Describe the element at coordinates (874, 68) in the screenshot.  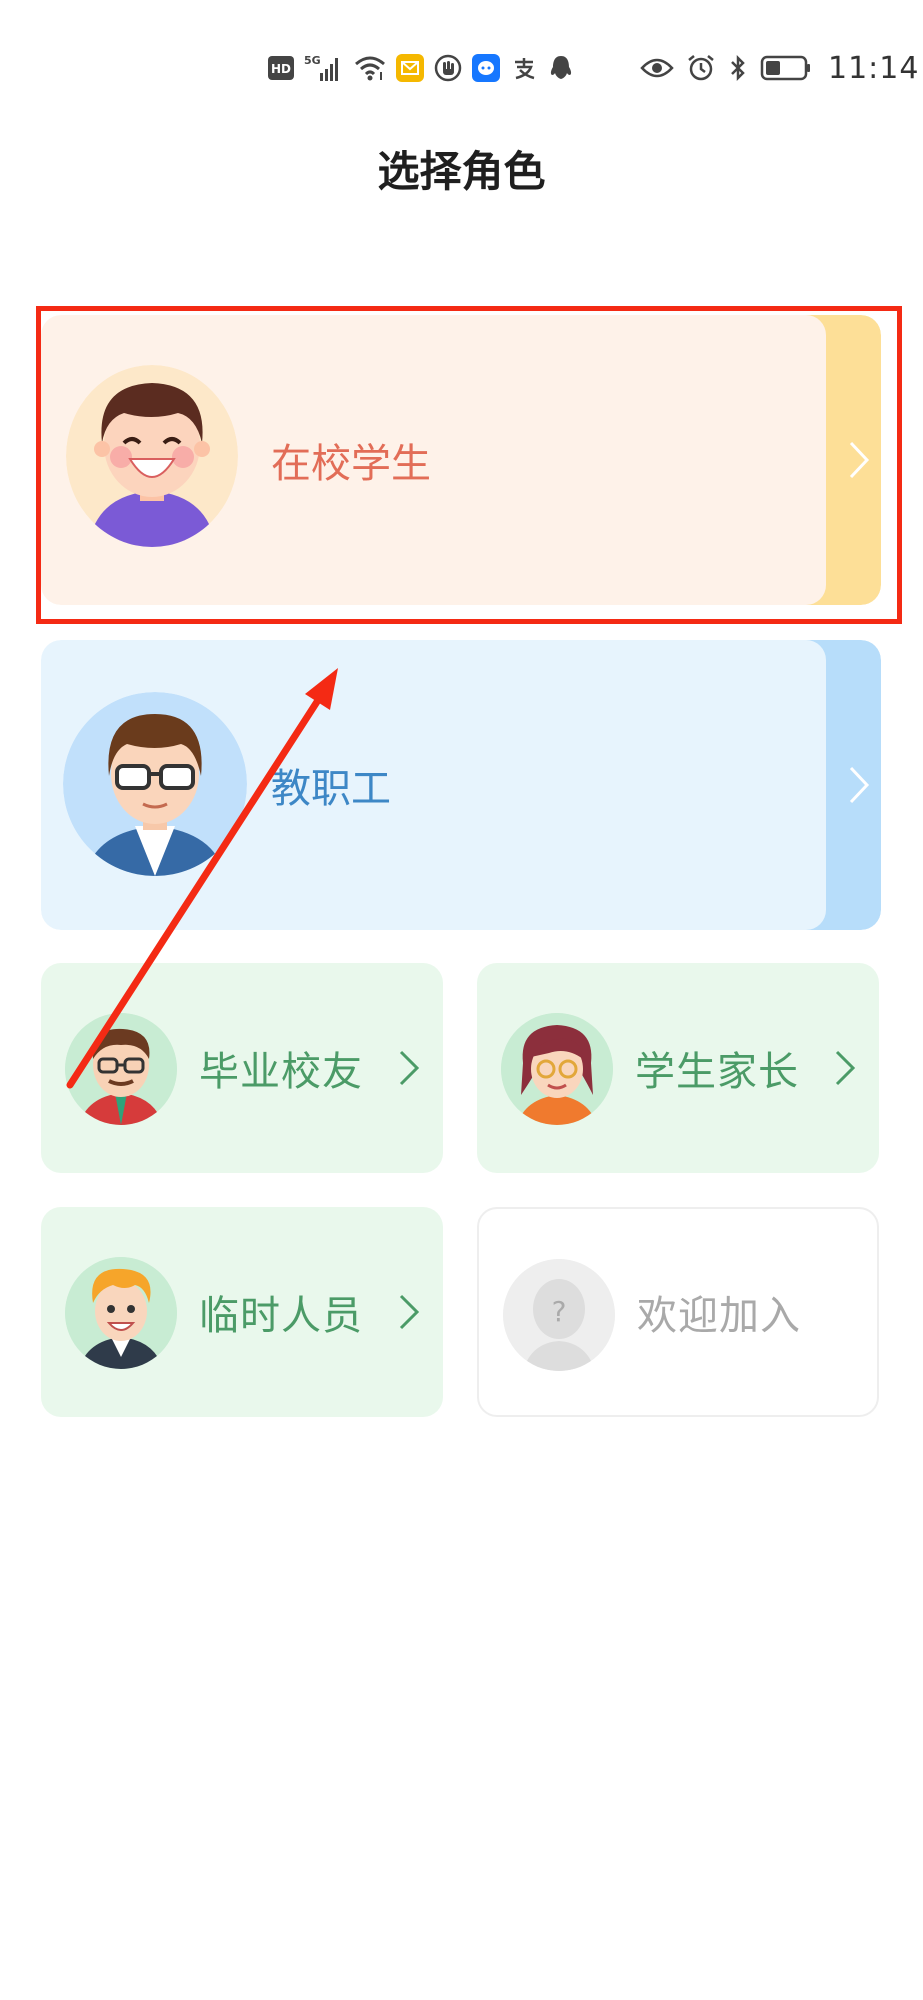
I see `status-time: 11:14` at that location.